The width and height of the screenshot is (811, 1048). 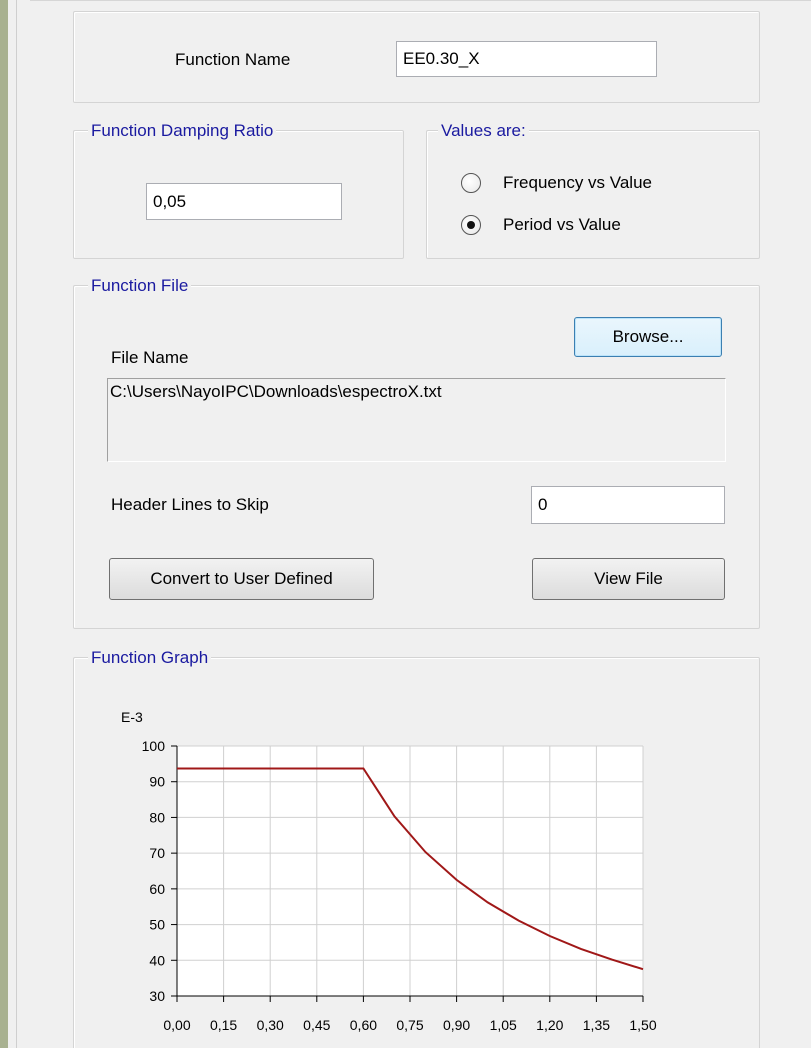 I want to click on x-tick-label: 0,60, so click(x=363, y=1025).